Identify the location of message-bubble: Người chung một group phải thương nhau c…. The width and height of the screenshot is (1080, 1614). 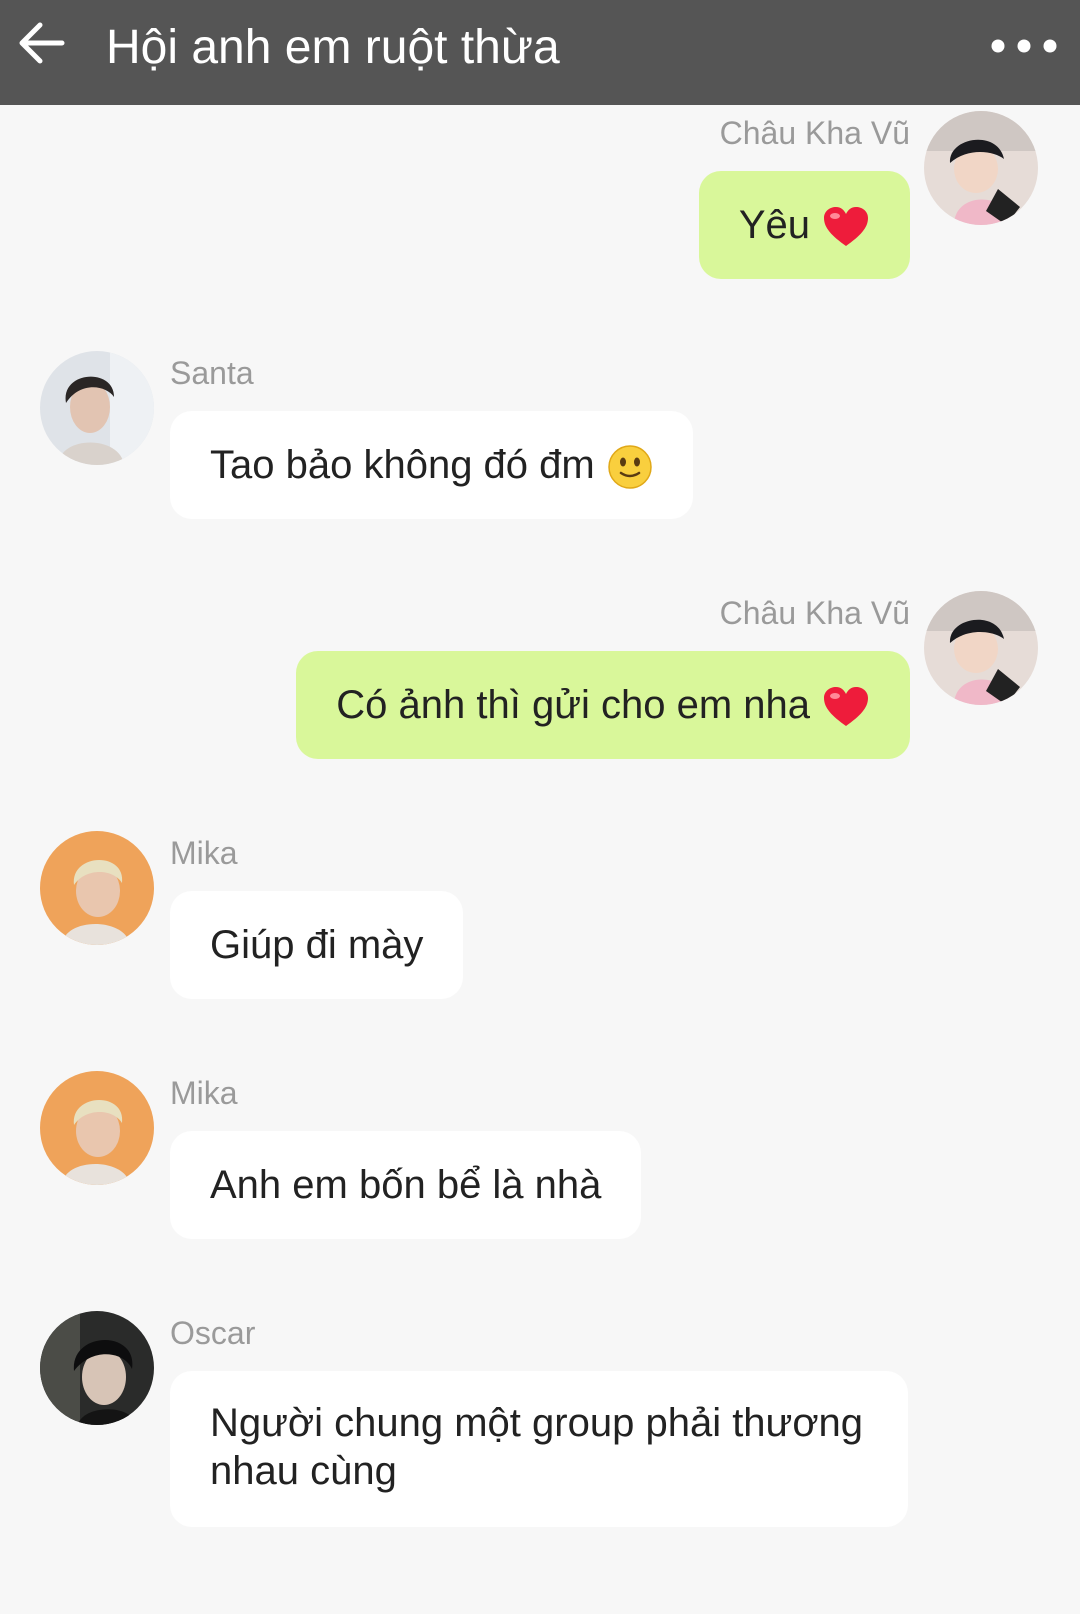
(539, 1449).